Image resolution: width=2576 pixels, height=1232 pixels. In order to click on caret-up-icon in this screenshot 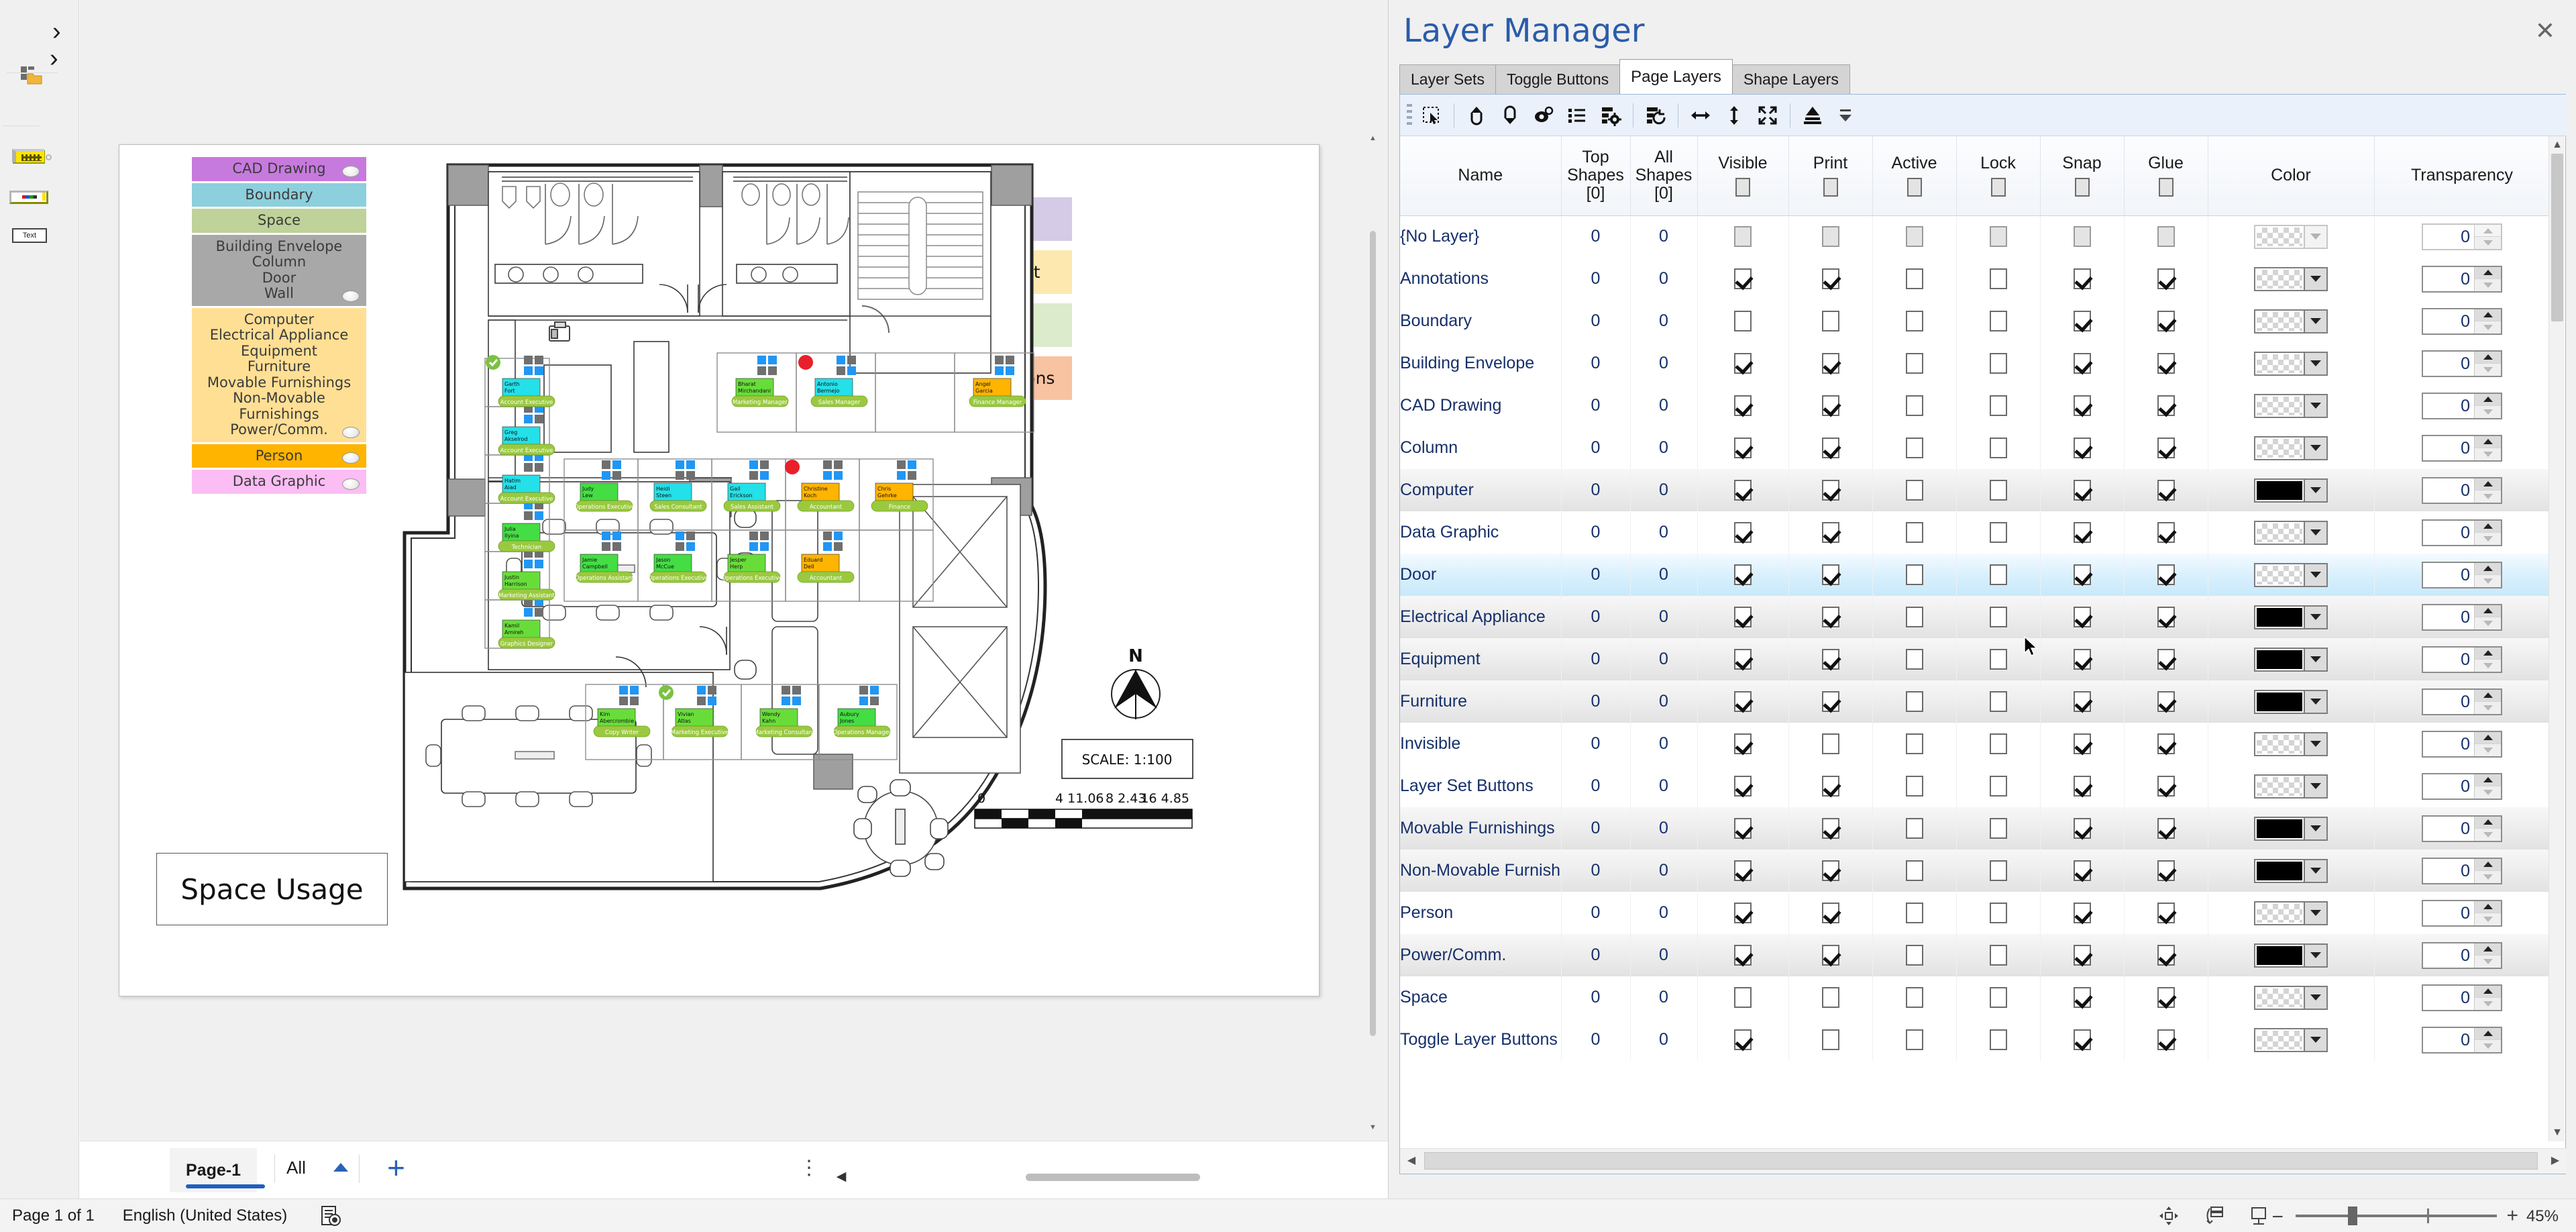, I will do `click(340, 1167)`.